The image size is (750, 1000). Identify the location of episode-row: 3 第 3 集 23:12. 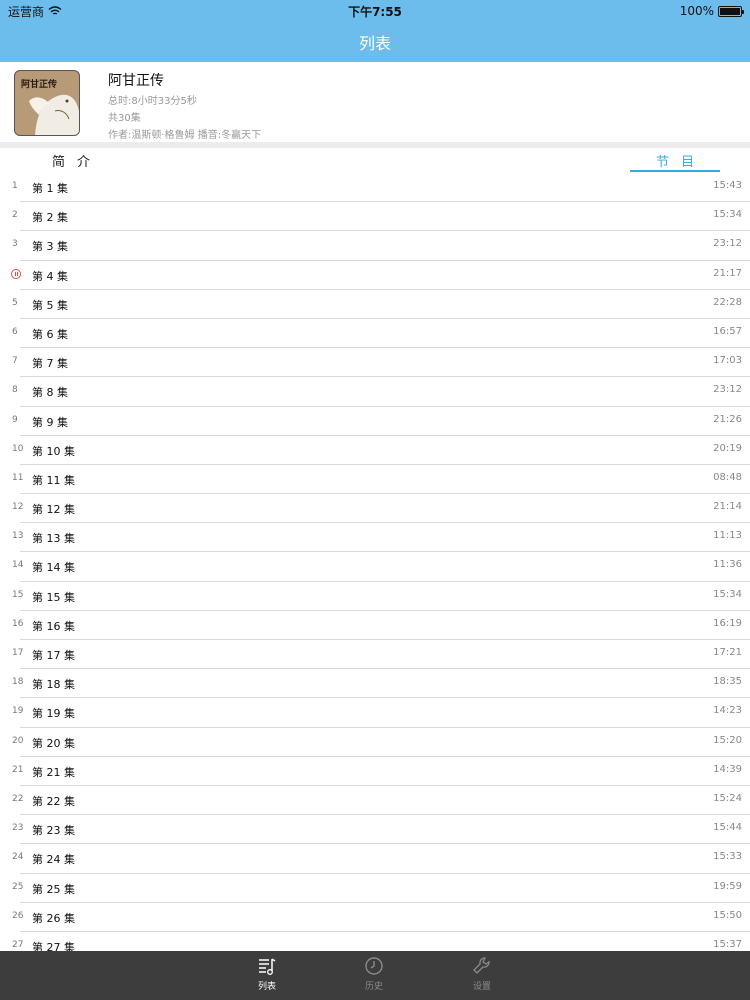
(375, 246).